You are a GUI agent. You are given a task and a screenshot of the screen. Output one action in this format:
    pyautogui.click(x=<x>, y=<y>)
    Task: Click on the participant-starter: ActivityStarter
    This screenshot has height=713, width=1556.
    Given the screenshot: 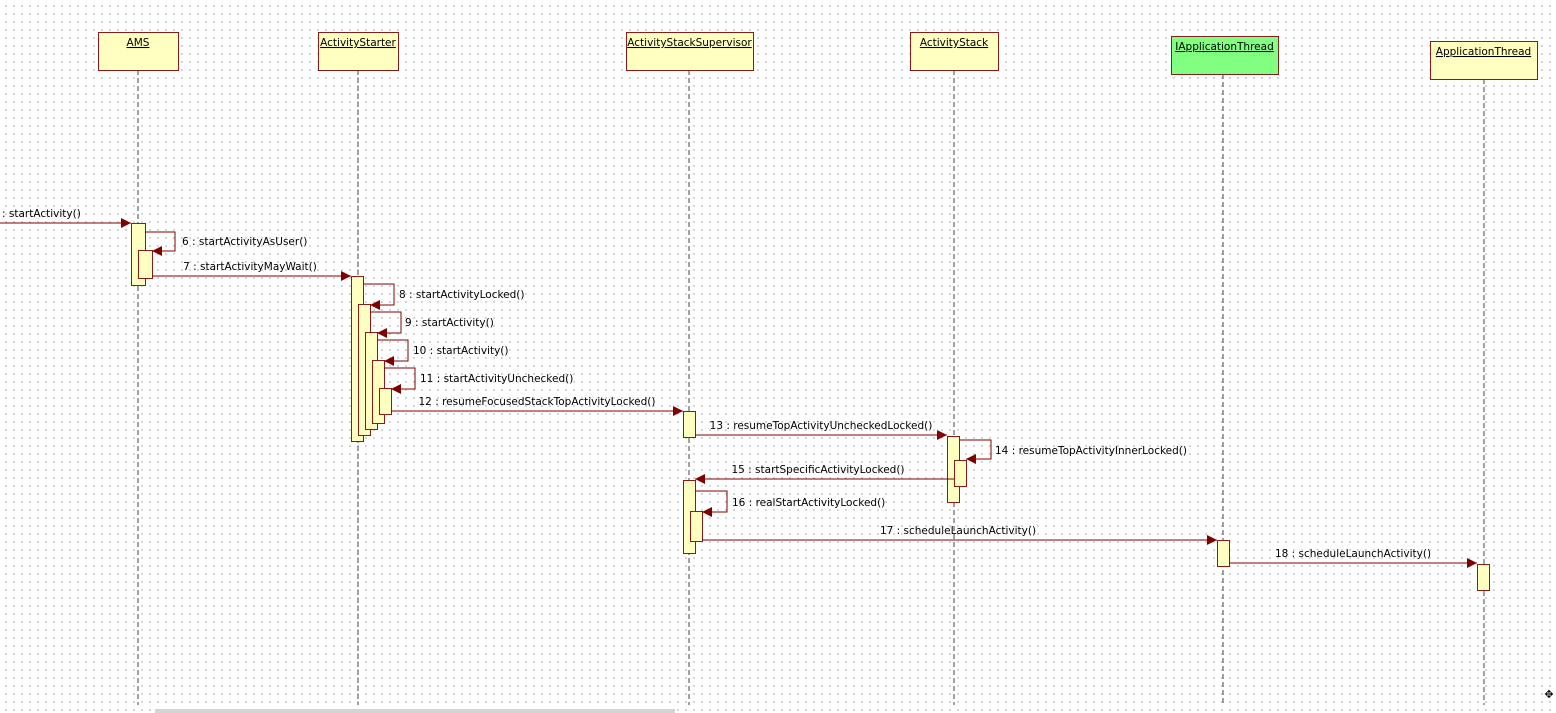 What is the action you would take?
    pyautogui.click(x=358, y=51)
    